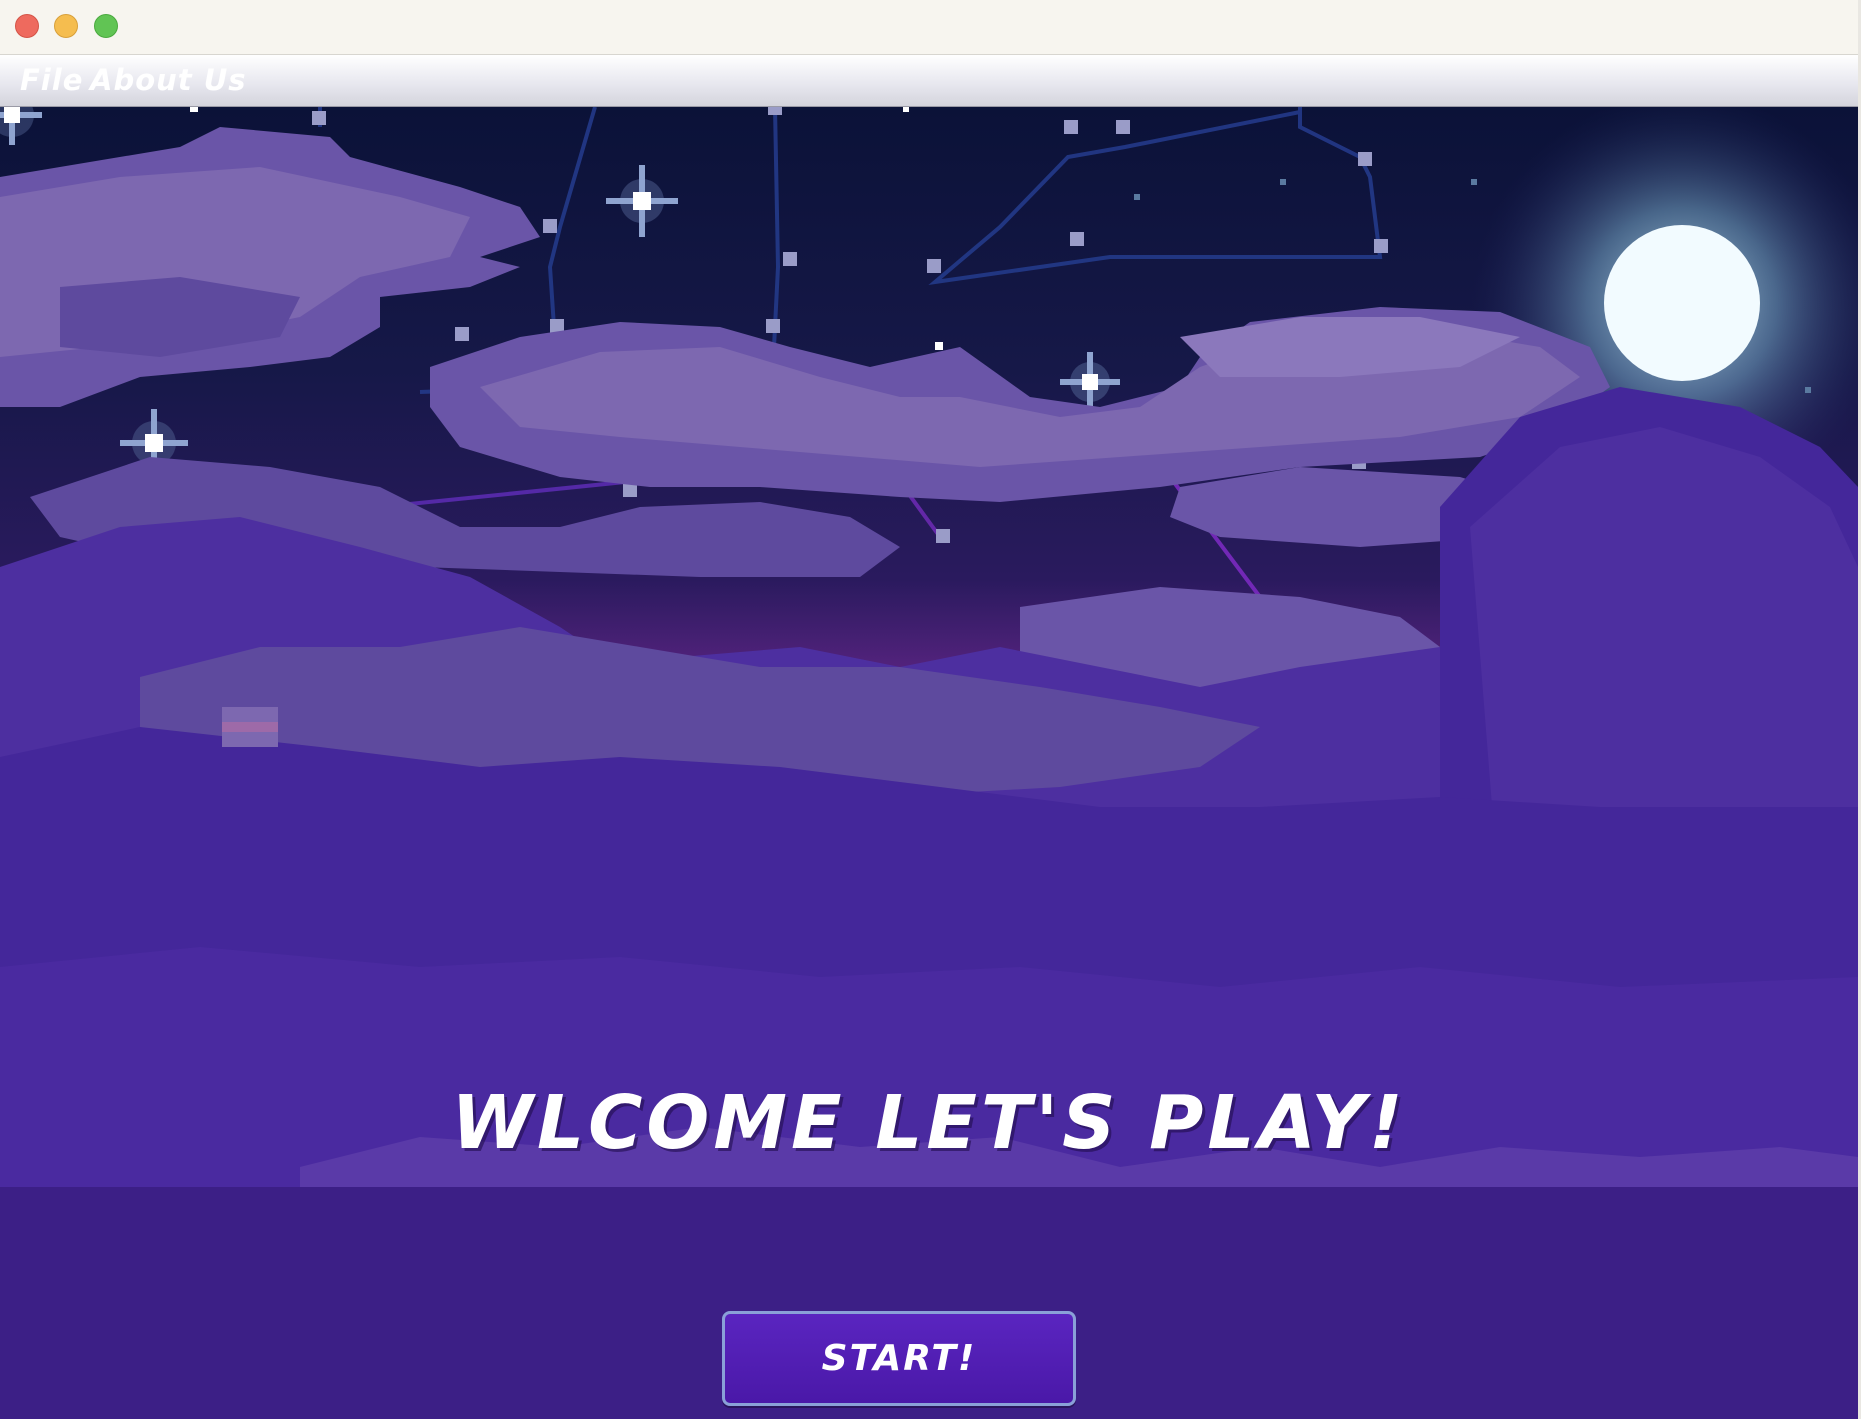 The width and height of the screenshot is (1861, 1419). What do you see at coordinates (929, 1123) in the screenshot?
I see `welcome-title: WLCOME LET'S PLAY!` at bounding box center [929, 1123].